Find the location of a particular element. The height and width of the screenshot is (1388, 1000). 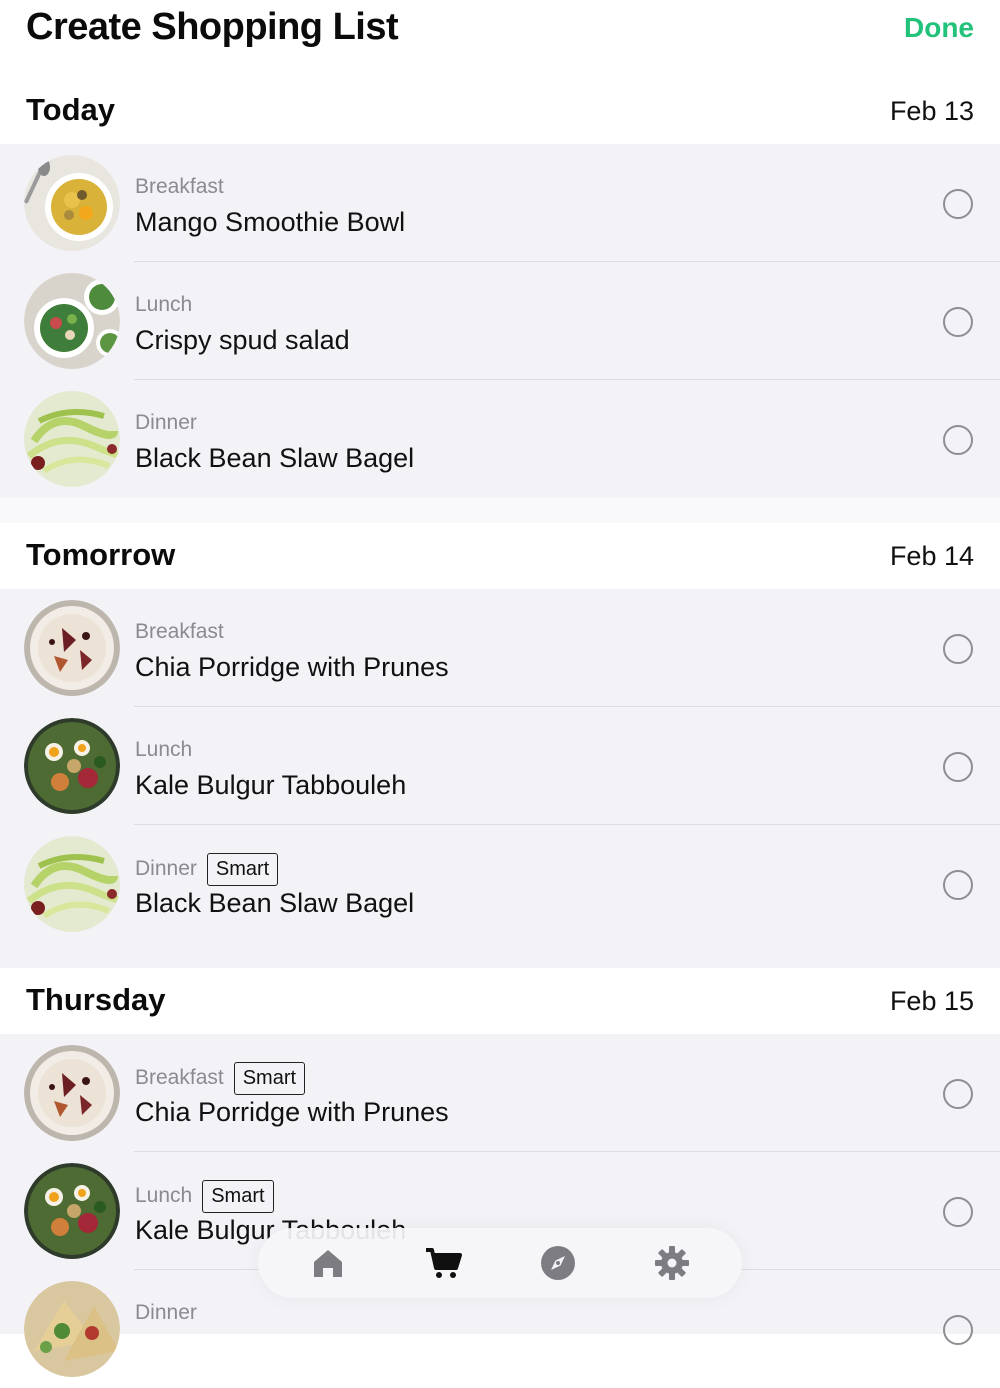

nav-bar: Create Shopping List Done is located at coordinates (500, 31).